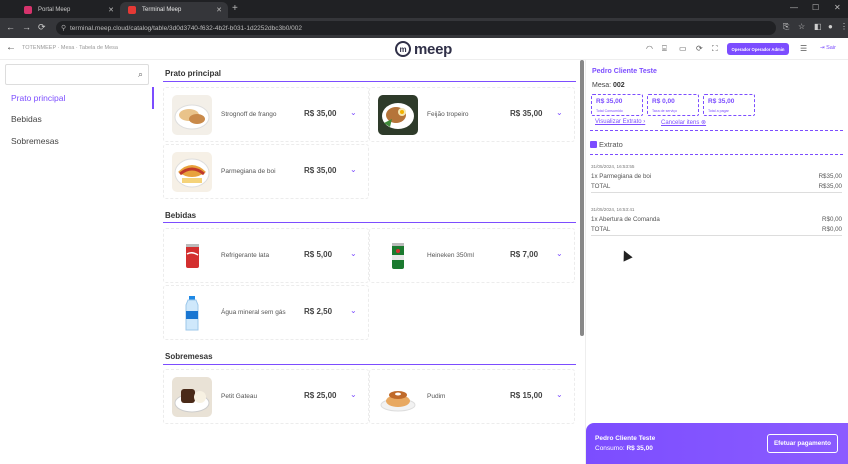 This screenshot has width=848, height=464. I want to click on product-name: Petit Gateau, so click(239, 396).